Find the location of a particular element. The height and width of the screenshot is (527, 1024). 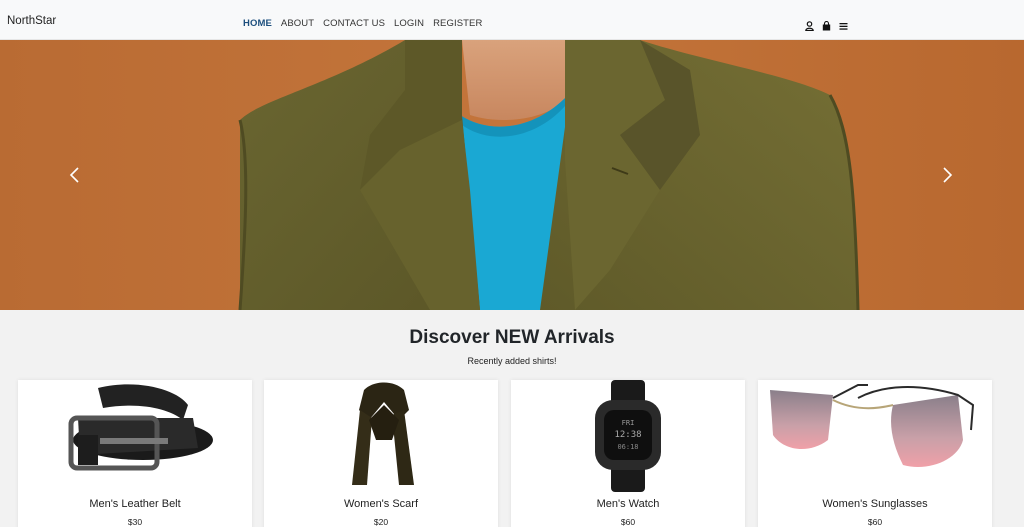

watch-image: FRI 12:38 06:18 is located at coordinates (628, 436).